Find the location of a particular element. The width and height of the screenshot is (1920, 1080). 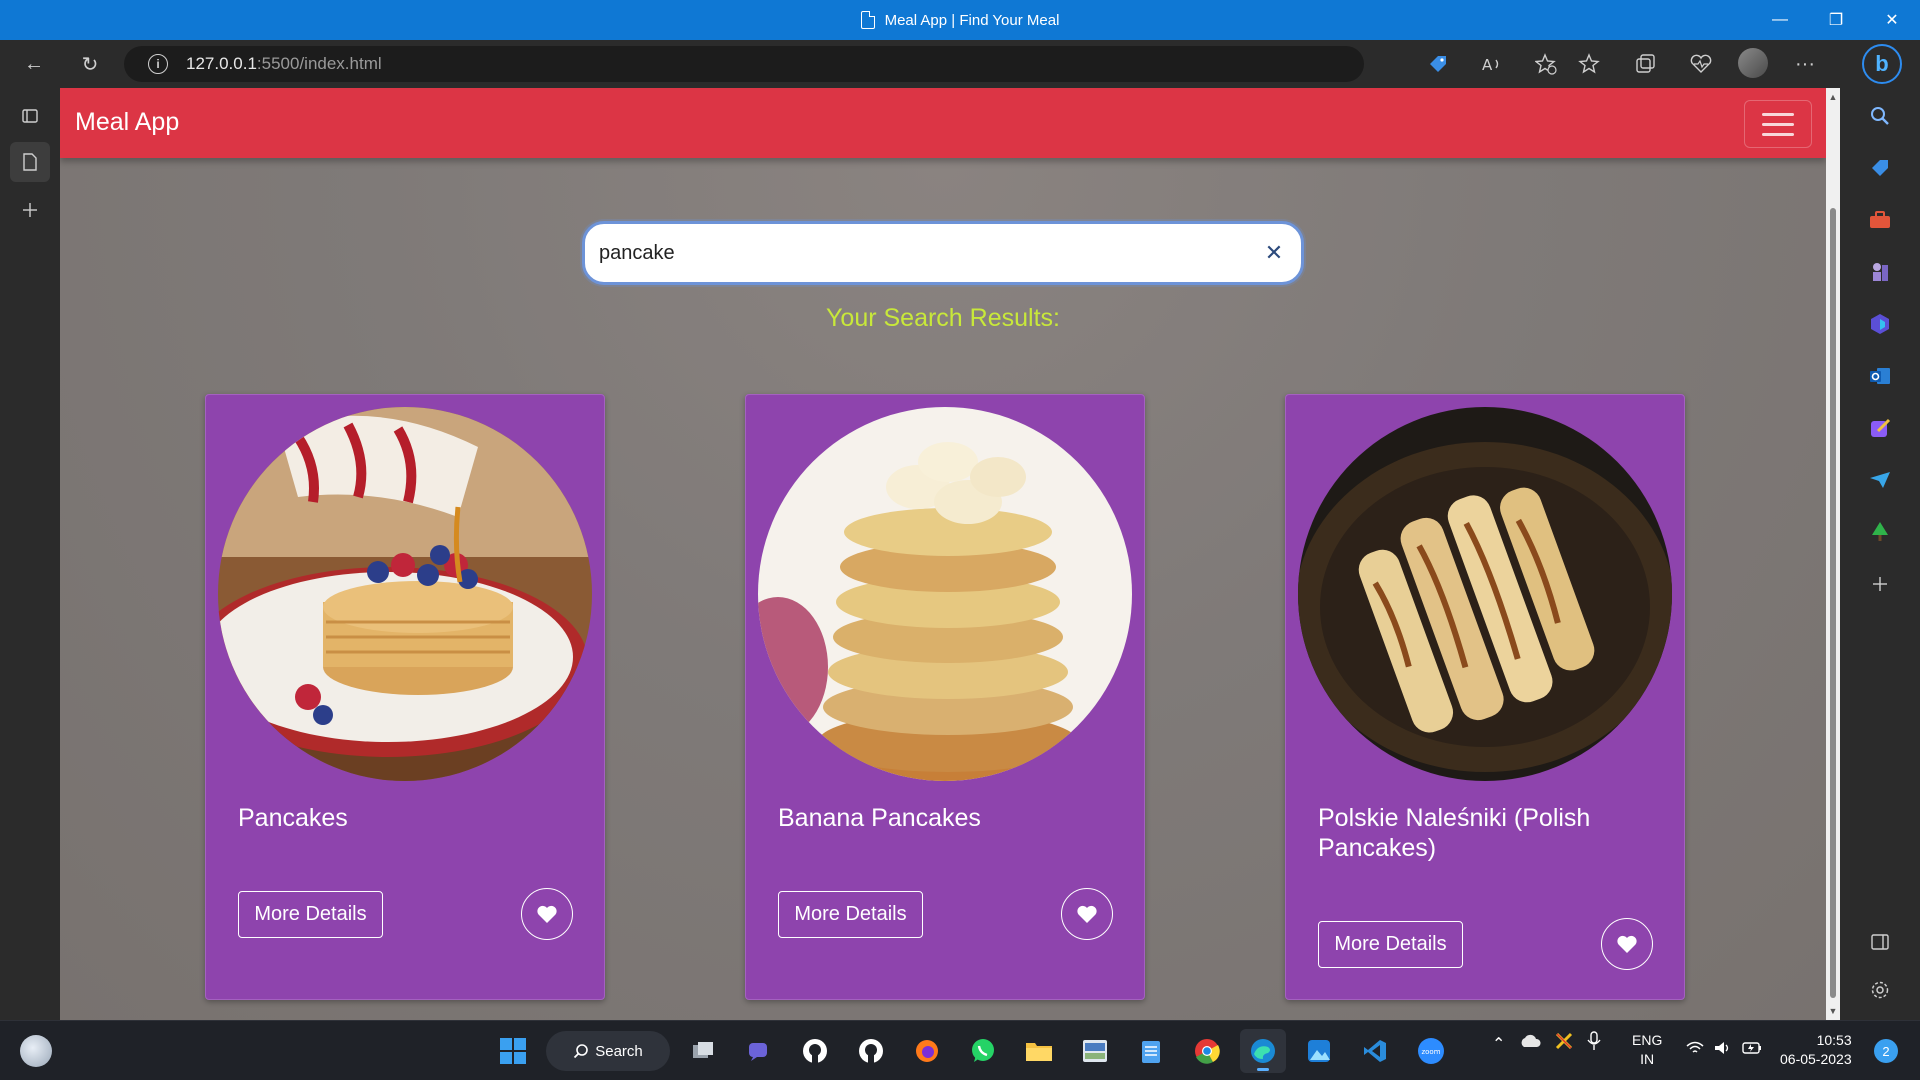

sidebar-settings-icon is located at coordinates (1880, 990).